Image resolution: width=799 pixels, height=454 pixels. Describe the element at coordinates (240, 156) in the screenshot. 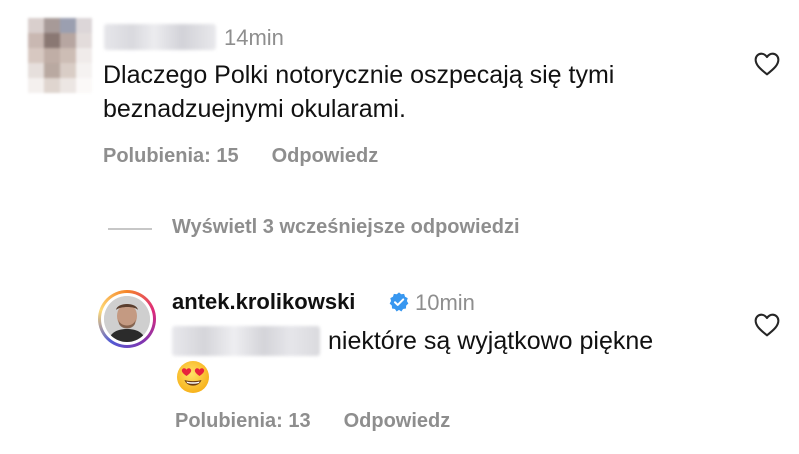

I see `comment-actions: Polubienia: 15 Odpowiedz` at that location.